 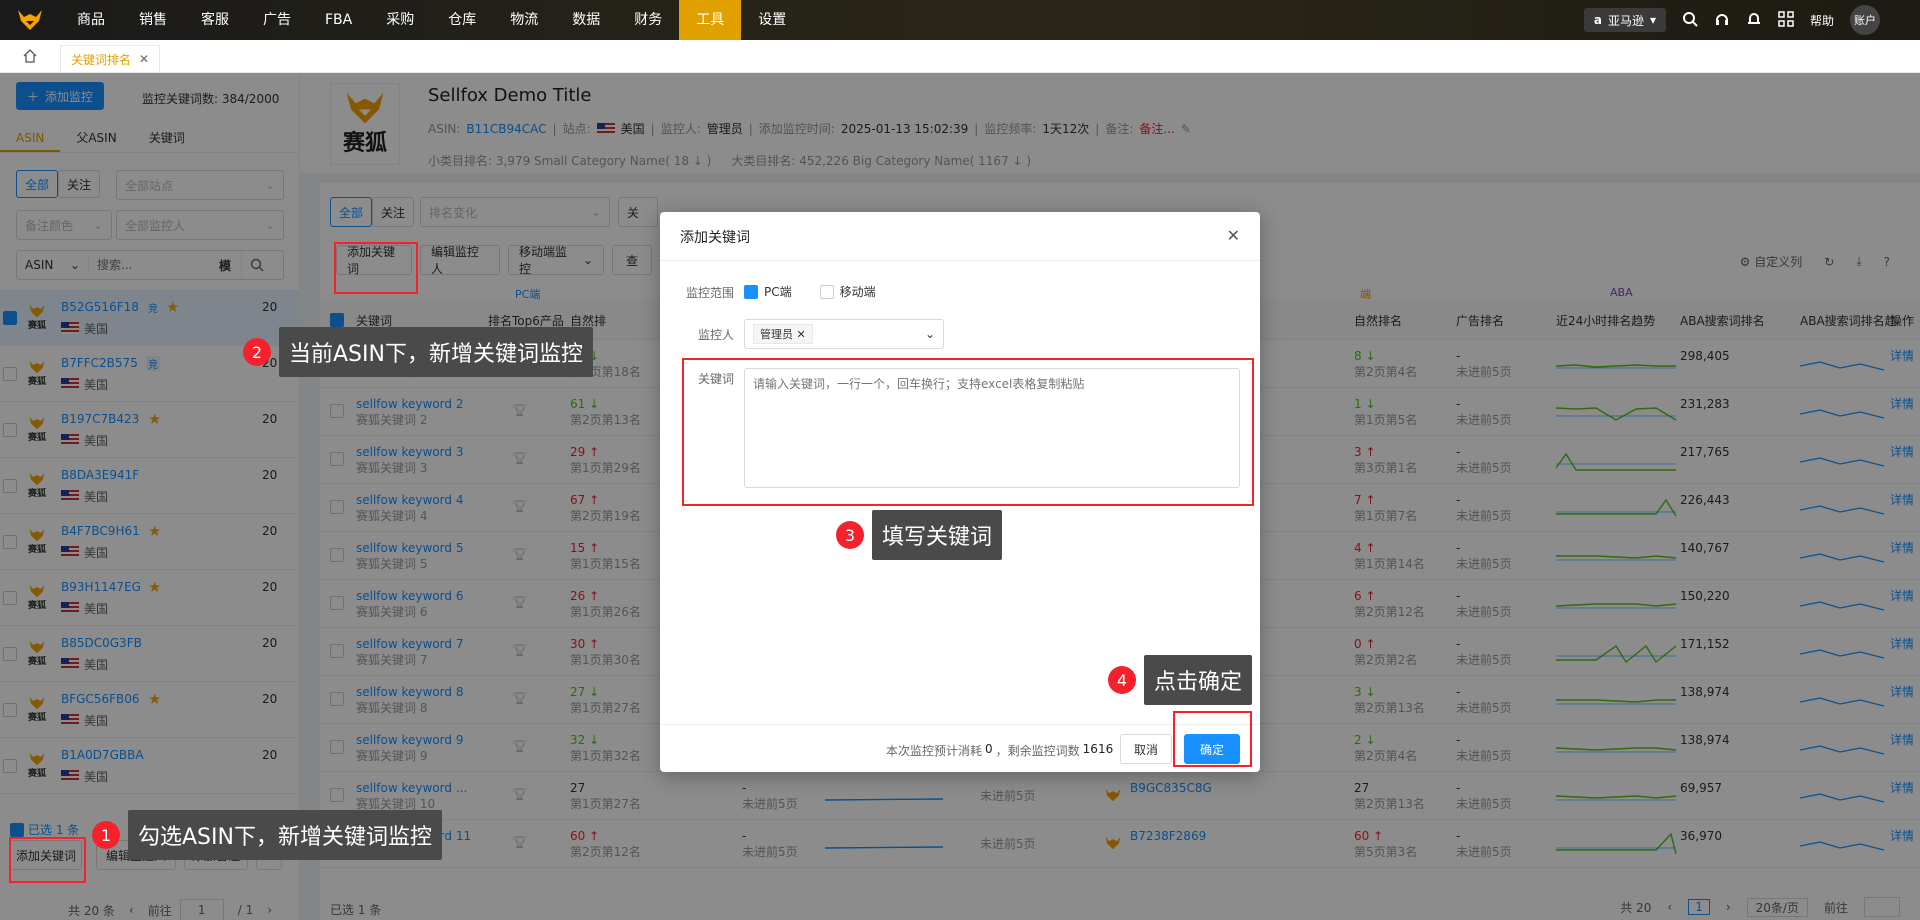 I want to click on highlight-bulk-add, so click(x=47, y=860).